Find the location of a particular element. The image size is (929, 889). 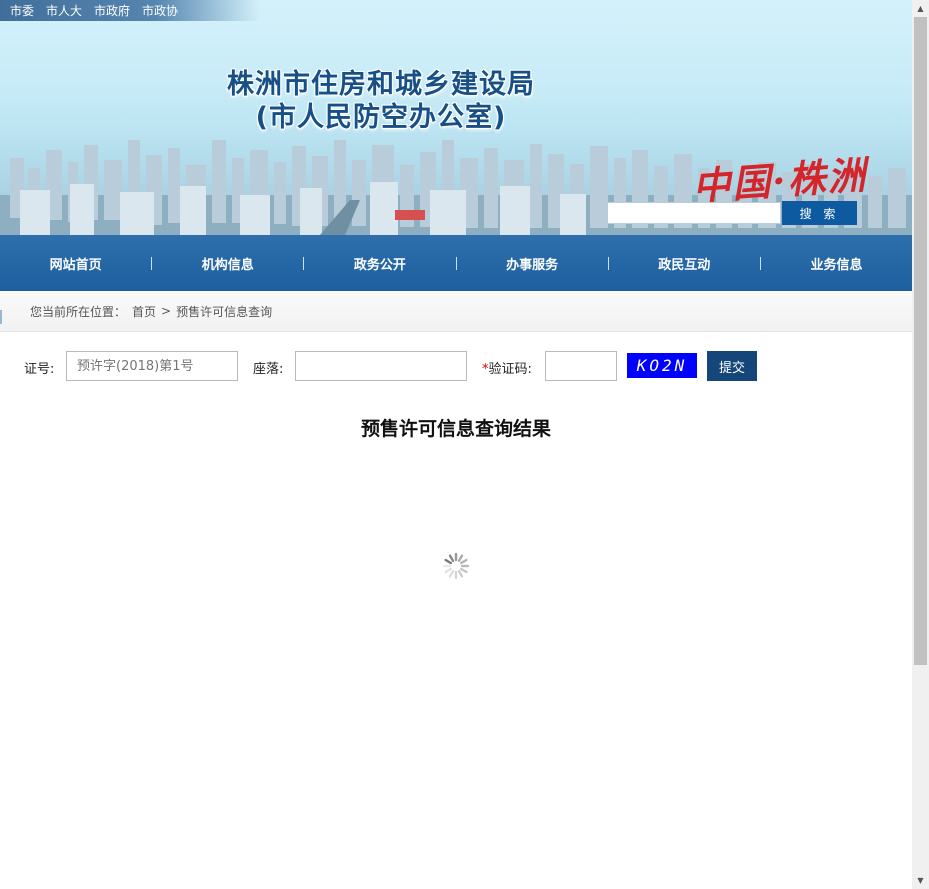

breadcrumb-prefix: 您当前所在位置： is located at coordinates (78, 311).